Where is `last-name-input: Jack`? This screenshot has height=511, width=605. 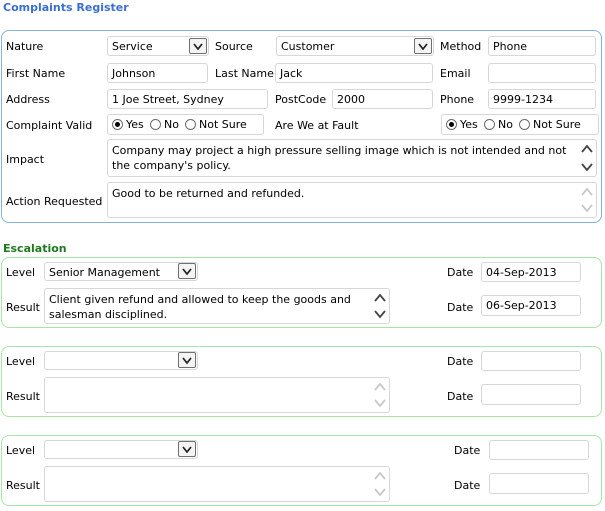
last-name-input: Jack is located at coordinates (354, 73).